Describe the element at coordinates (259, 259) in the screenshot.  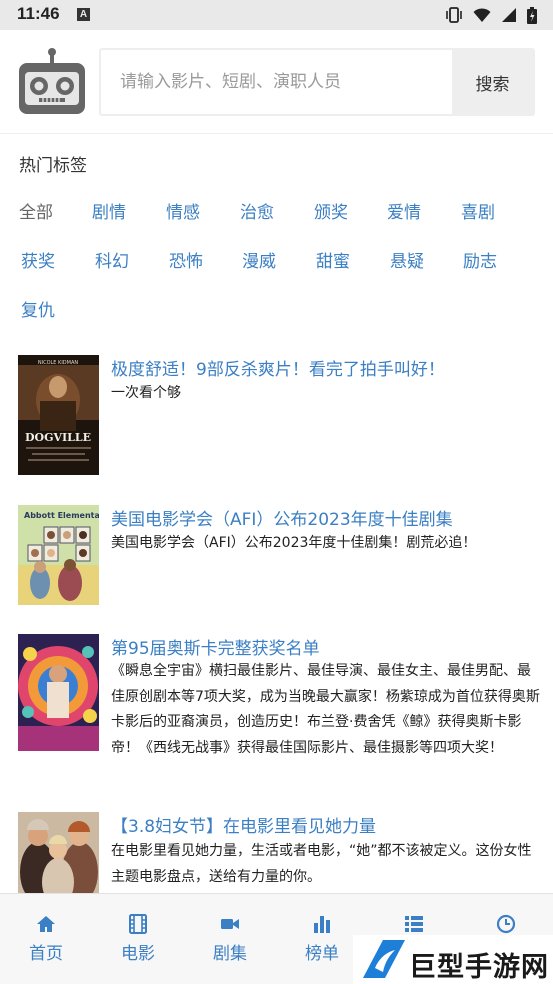
I see `tag-marvel: 漫威` at that location.